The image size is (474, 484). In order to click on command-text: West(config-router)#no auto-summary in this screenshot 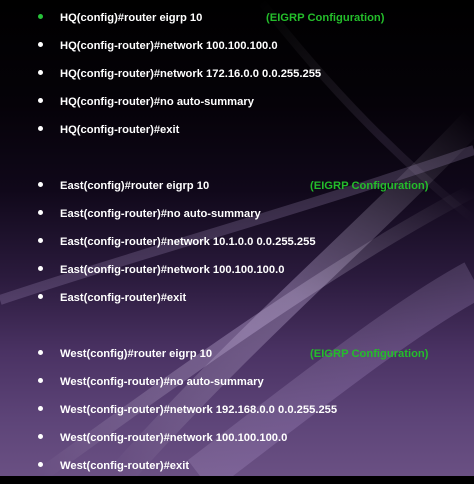, I will do `click(162, 382)`.